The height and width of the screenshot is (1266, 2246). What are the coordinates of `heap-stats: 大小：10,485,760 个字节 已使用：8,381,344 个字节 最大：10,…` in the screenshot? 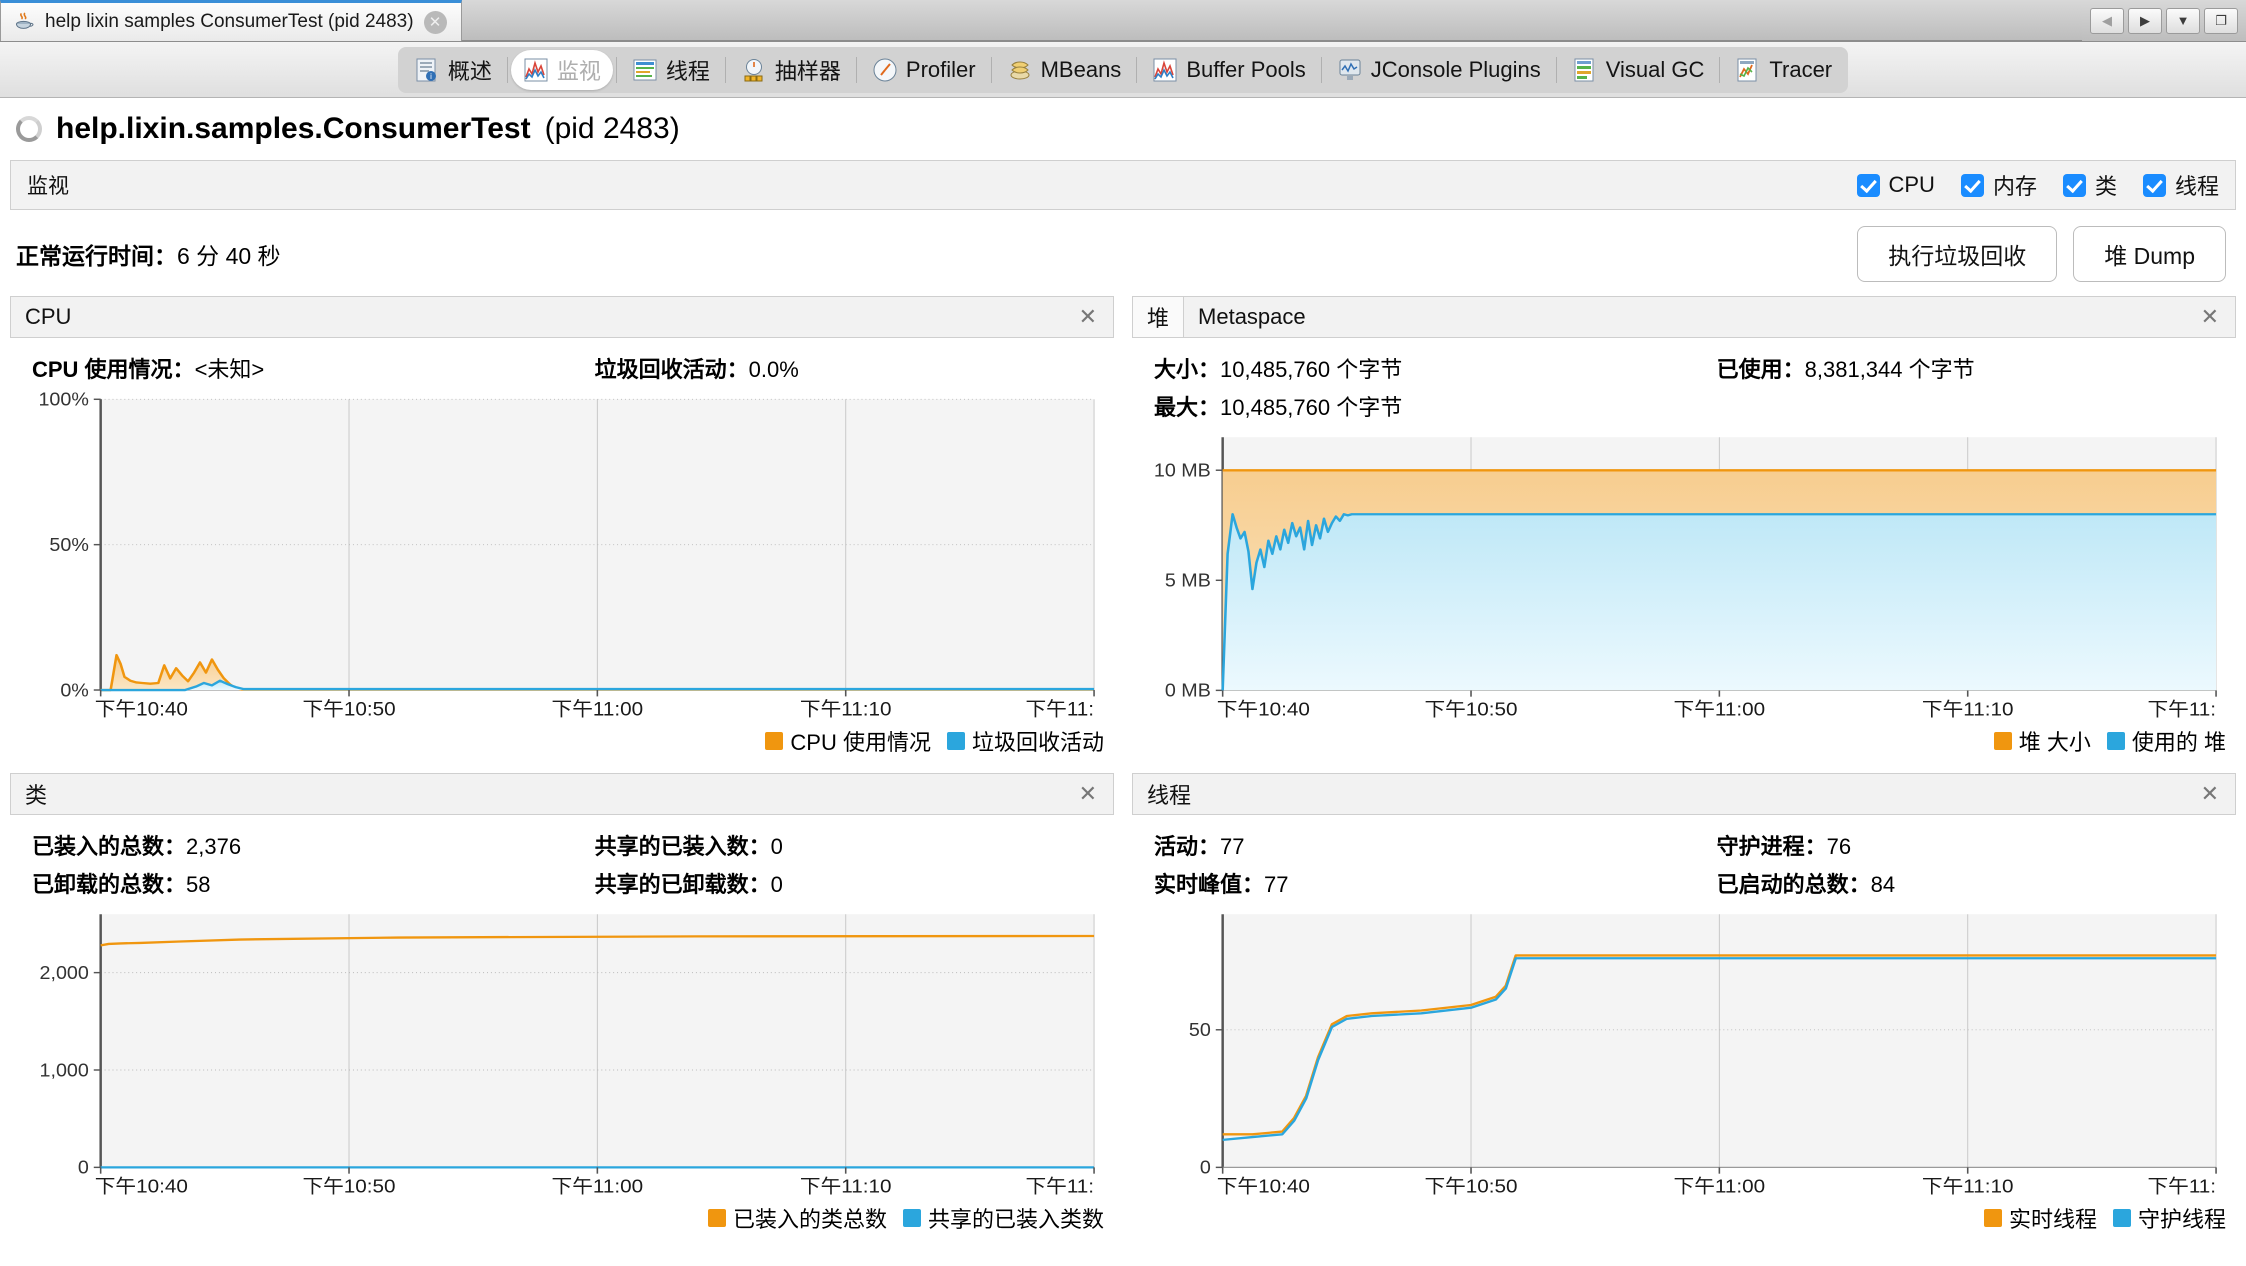 It's located at (1684, 384).